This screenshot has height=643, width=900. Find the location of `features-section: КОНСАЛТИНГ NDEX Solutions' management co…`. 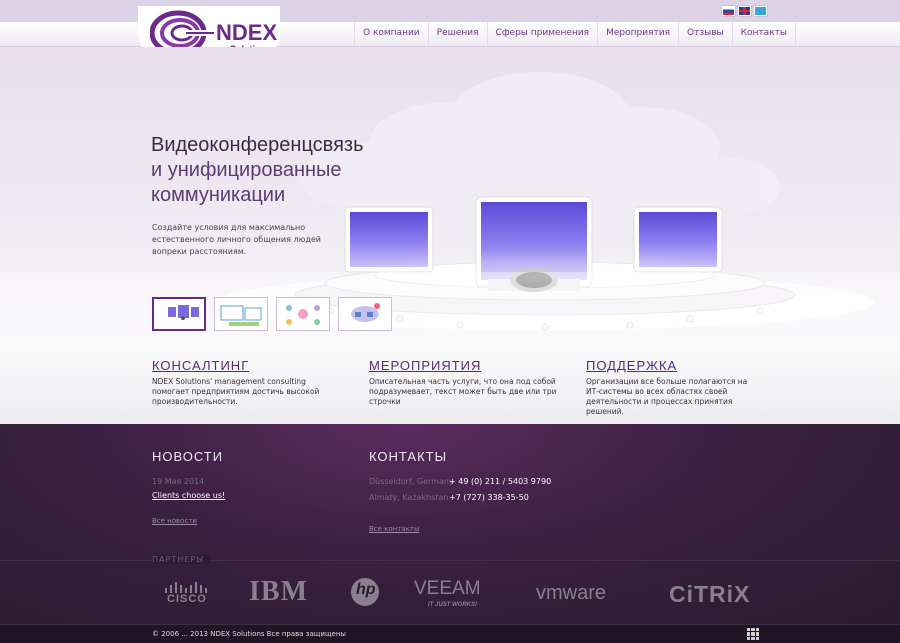

features-section: КОНСАЛТИНГ NDEX Solutions' management co… is located at coordinates (450, 384).